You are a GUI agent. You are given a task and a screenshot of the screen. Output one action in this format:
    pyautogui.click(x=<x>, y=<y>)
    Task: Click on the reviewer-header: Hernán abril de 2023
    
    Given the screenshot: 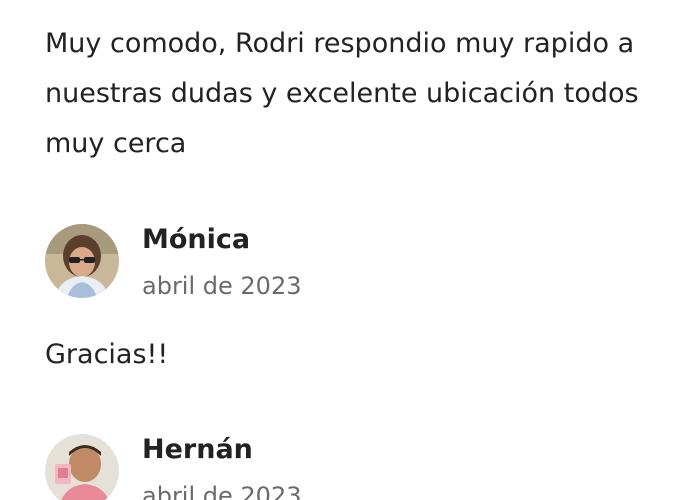 What is the action you would take?
    pyautogui.click(x=345, y=466)
    